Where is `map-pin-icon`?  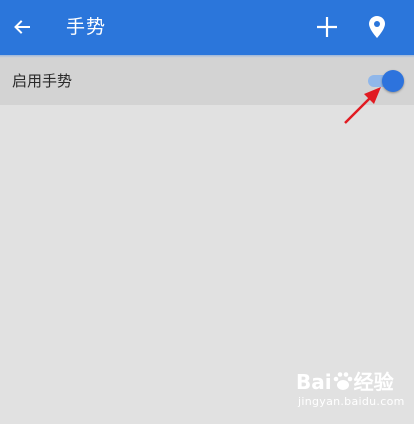
map-pin-icon is located at coordinates (377, 27).